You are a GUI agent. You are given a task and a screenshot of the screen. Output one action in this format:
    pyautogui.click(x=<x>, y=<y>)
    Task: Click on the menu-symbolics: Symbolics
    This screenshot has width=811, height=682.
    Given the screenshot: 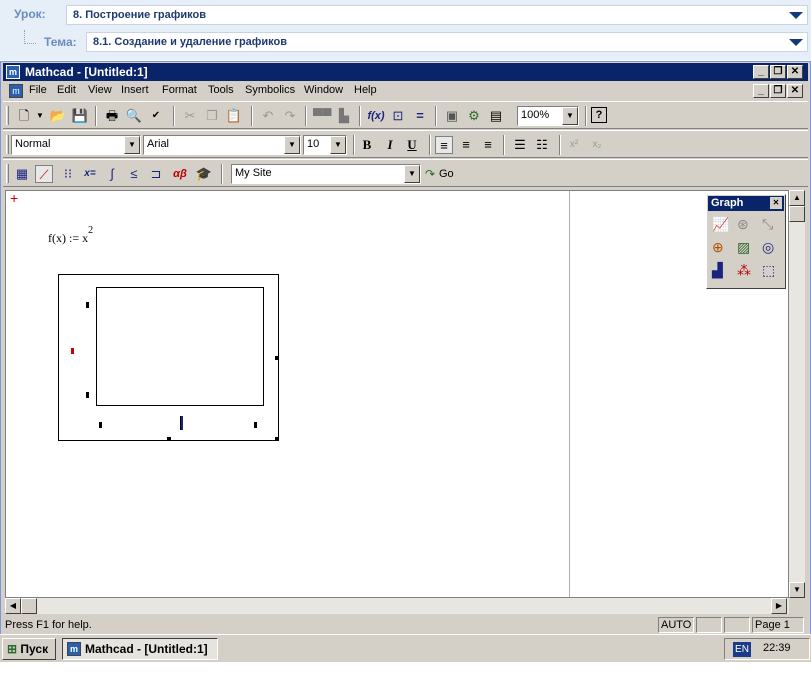 What is the action you would take?
    pyautogui.click(x=270, y=90)
    